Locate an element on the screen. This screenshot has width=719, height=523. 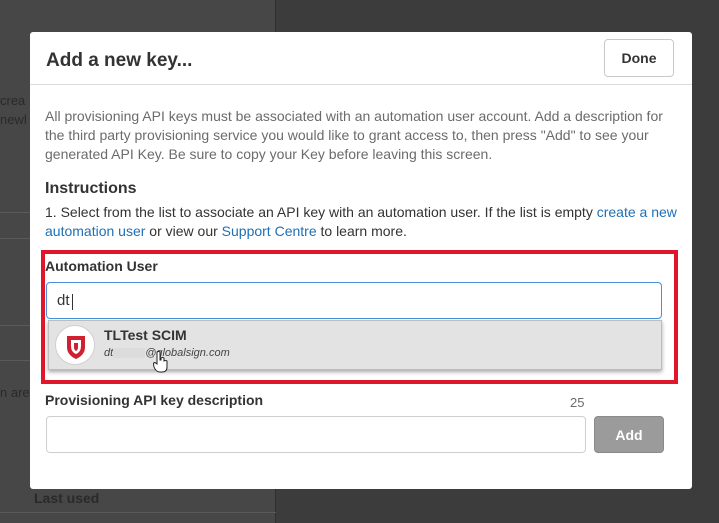
dropdown-option: TLTest SCIM dt @globalsign.com is located at coordinates (355, 347).